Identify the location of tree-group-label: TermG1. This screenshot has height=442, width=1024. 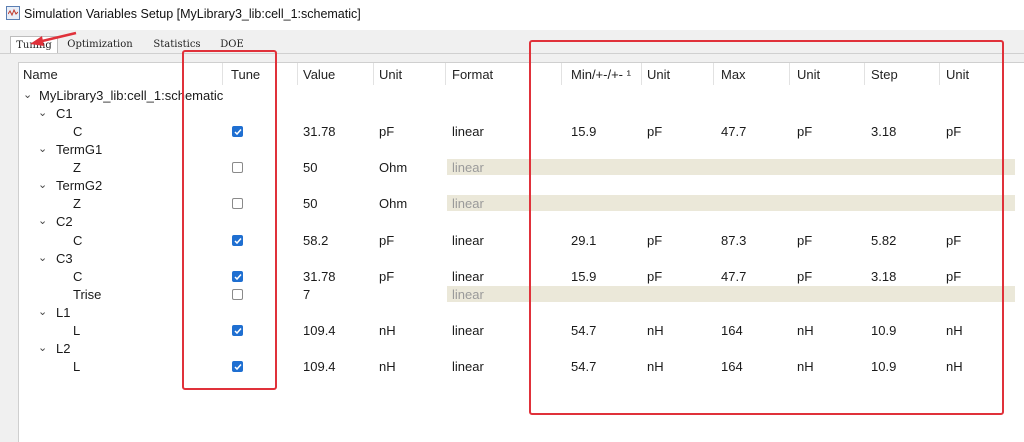
(79, 149).